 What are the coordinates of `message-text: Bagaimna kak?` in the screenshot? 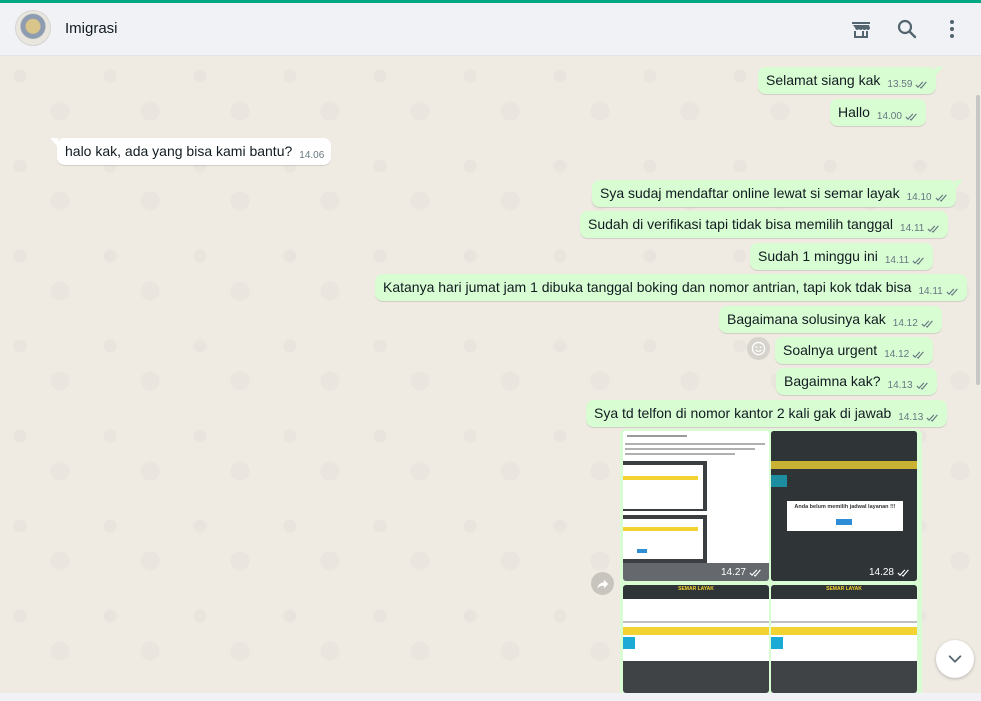 It's located at (832, 381).